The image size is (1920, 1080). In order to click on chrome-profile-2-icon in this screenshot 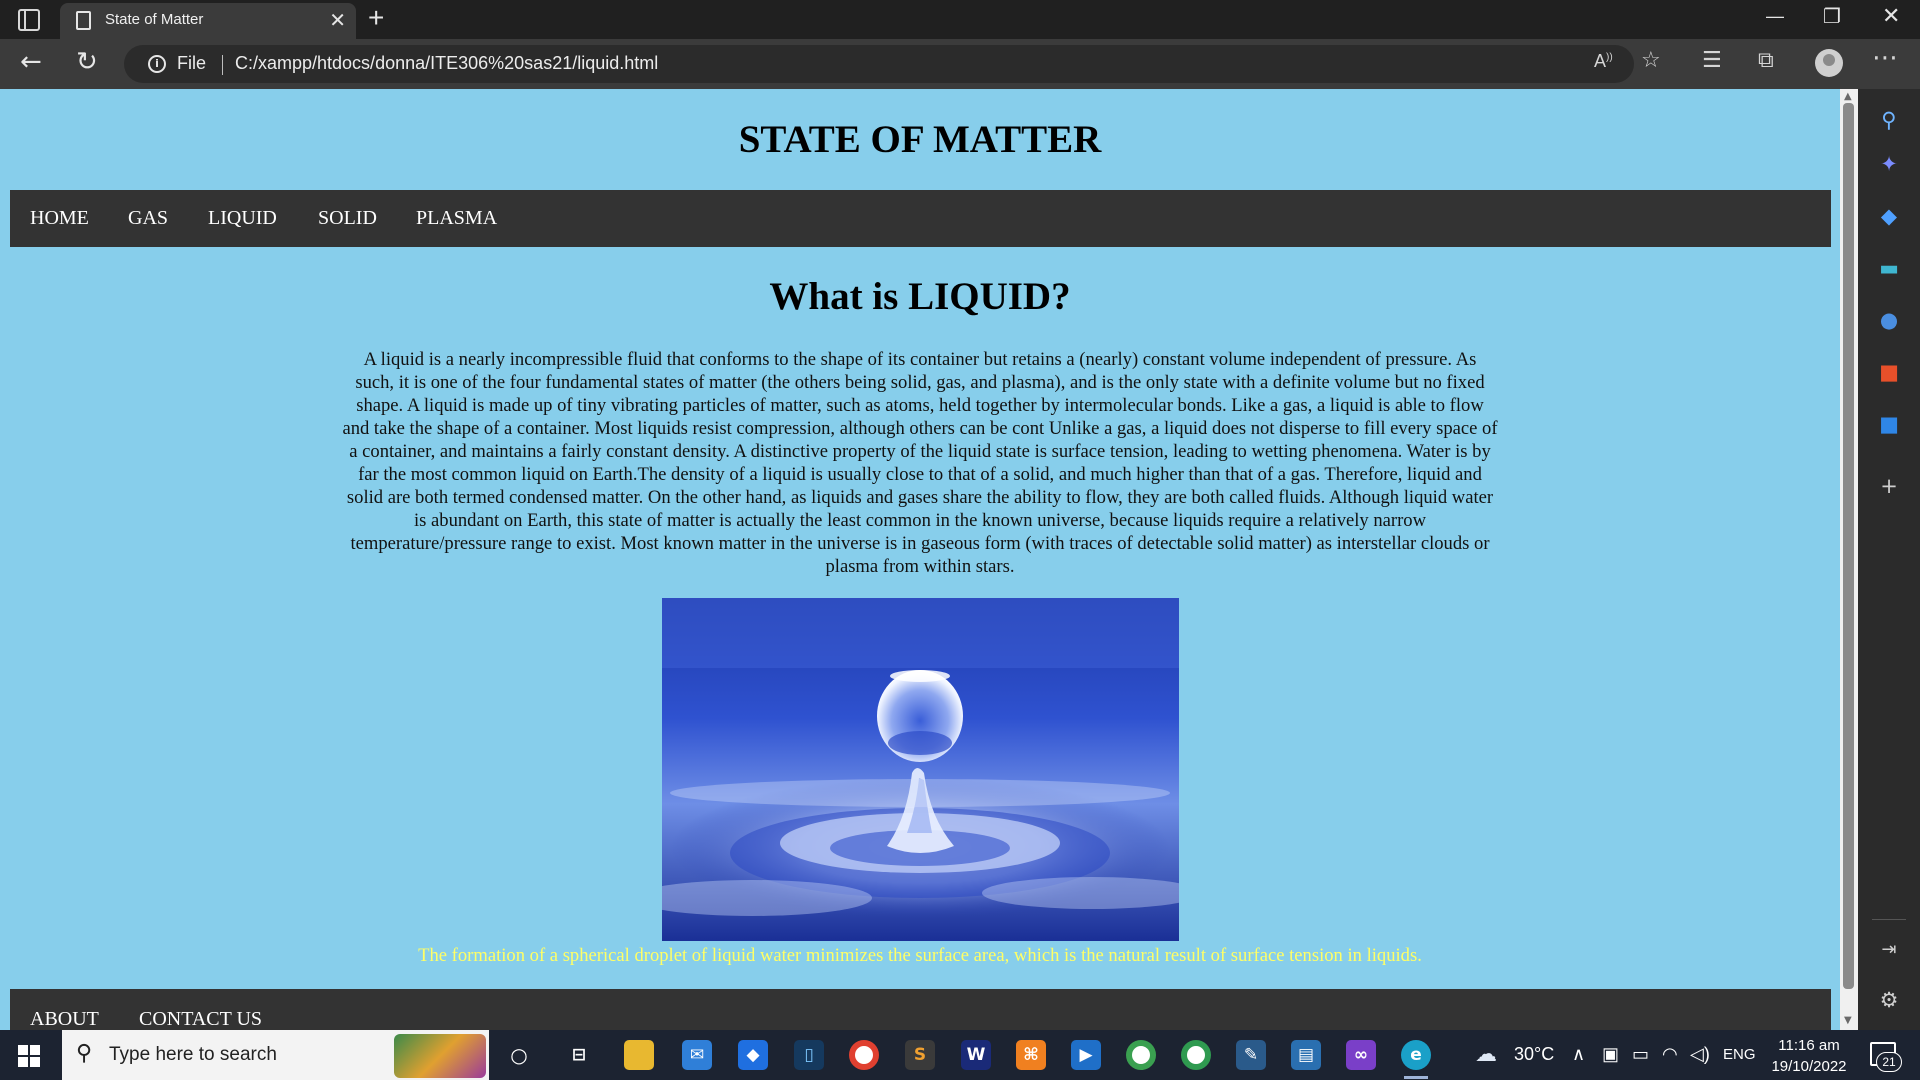, I will do `click(1196, 1055)`.